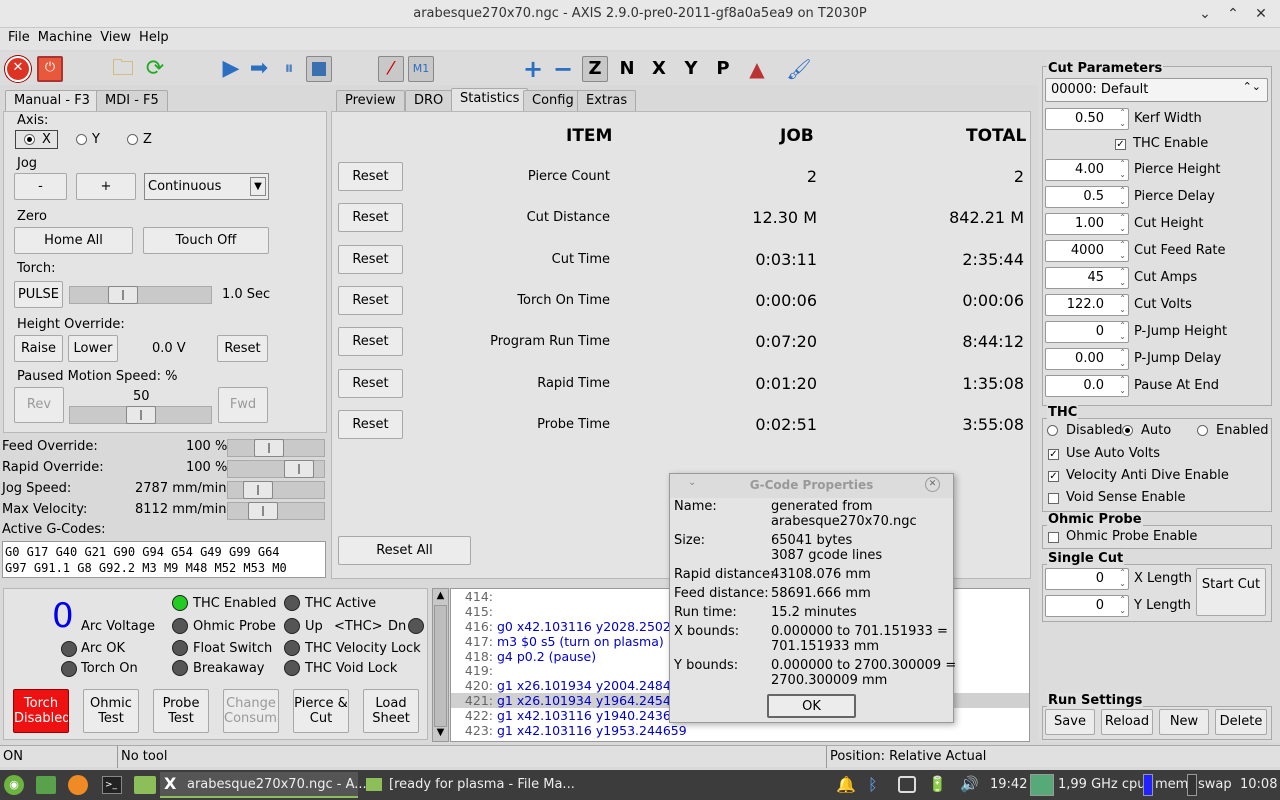  What do you see at coordinates (1127, 722) in the screenshot?
I see `reload-button: Reload` at bounding box center [1127, 722].